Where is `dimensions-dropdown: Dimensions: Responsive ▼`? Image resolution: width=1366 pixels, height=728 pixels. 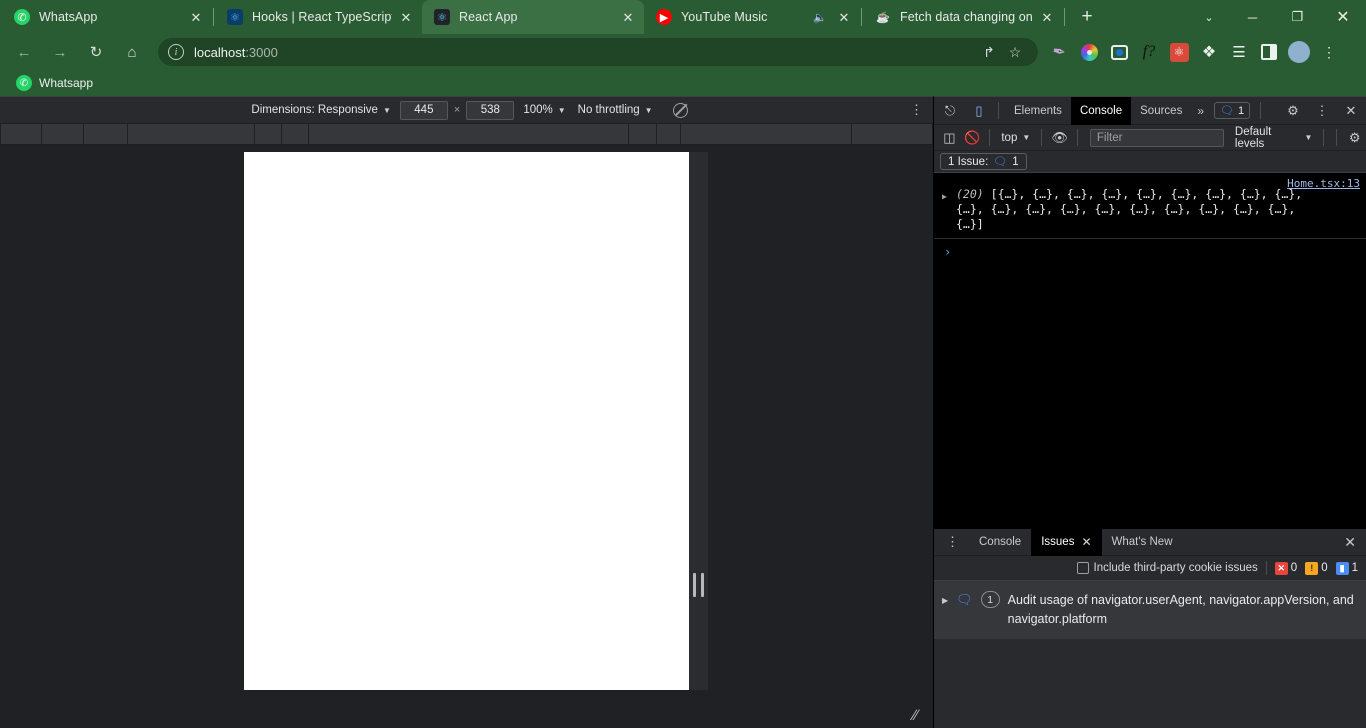
dimensions-dropdown: Dimensions: Responsive ▼ is located at coordinates (320, 110).